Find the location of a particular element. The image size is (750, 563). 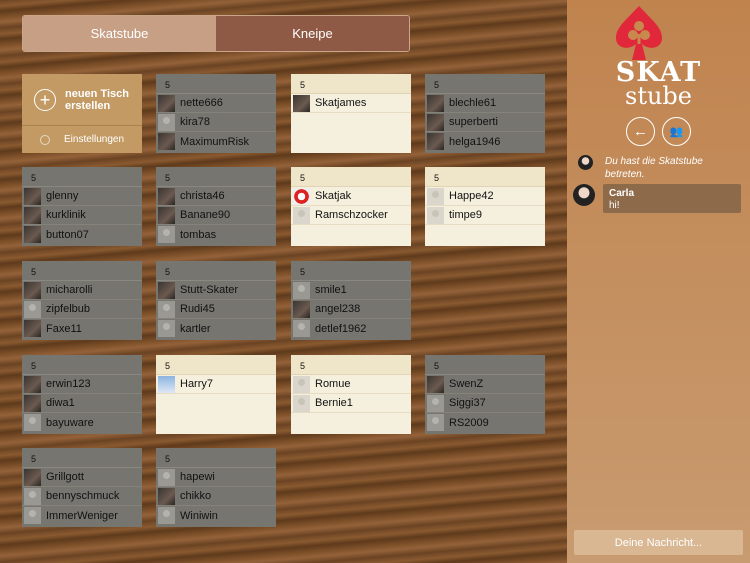

game-table: 5 Skatjak Ramschzocker is located at coordinates (351, 206).